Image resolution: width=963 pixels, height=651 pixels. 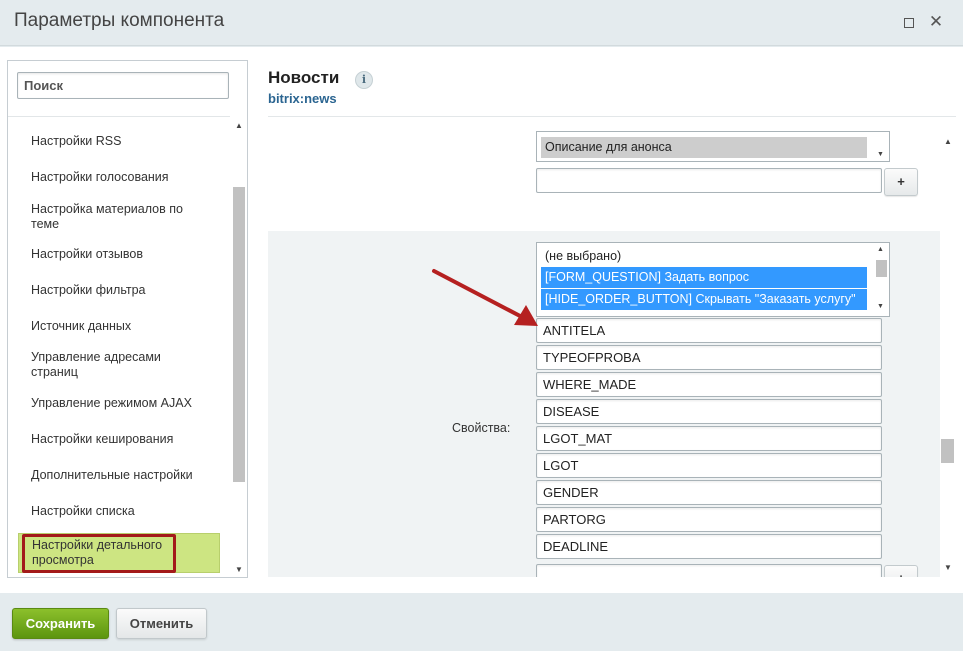 What do you see at coordinates (119, 326) in the screenshot?
I see `sidebar-item-datasource: Источник данных` at bounding box center [119, 326].